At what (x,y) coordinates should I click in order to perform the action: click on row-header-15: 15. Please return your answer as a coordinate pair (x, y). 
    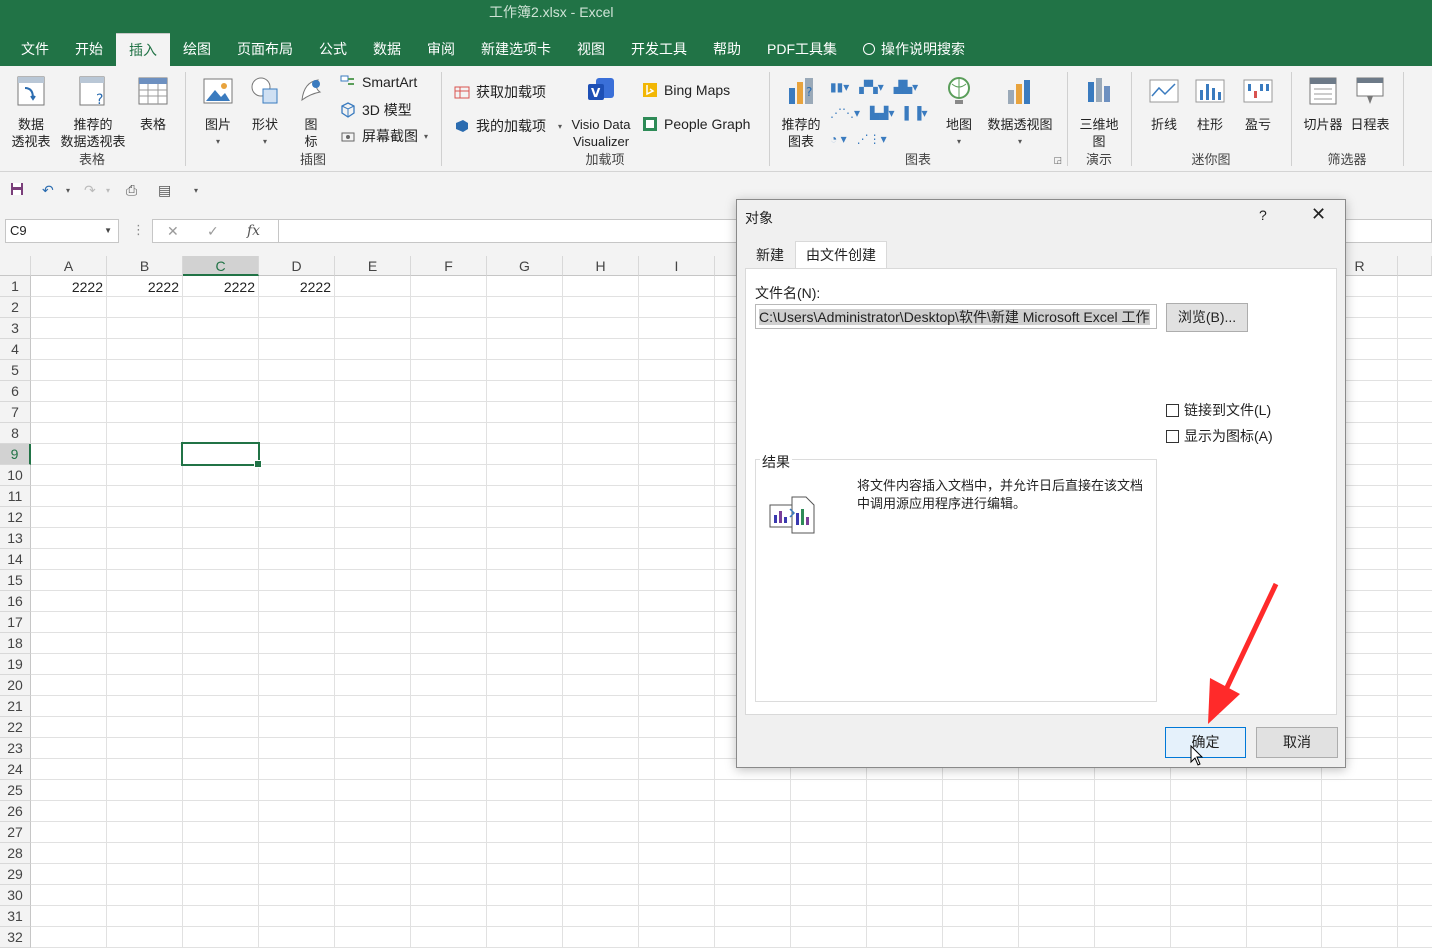
    Looking at the image, I should click on (15, 580).